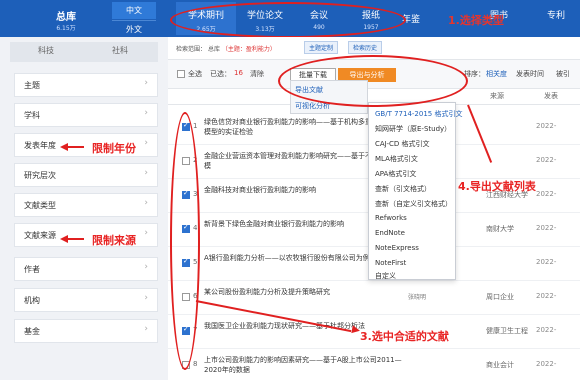 Image resolution: width=580 pixels, height=380 pixels. I want to click on annotation-limit-source: 限制来源, so click(114, 240).